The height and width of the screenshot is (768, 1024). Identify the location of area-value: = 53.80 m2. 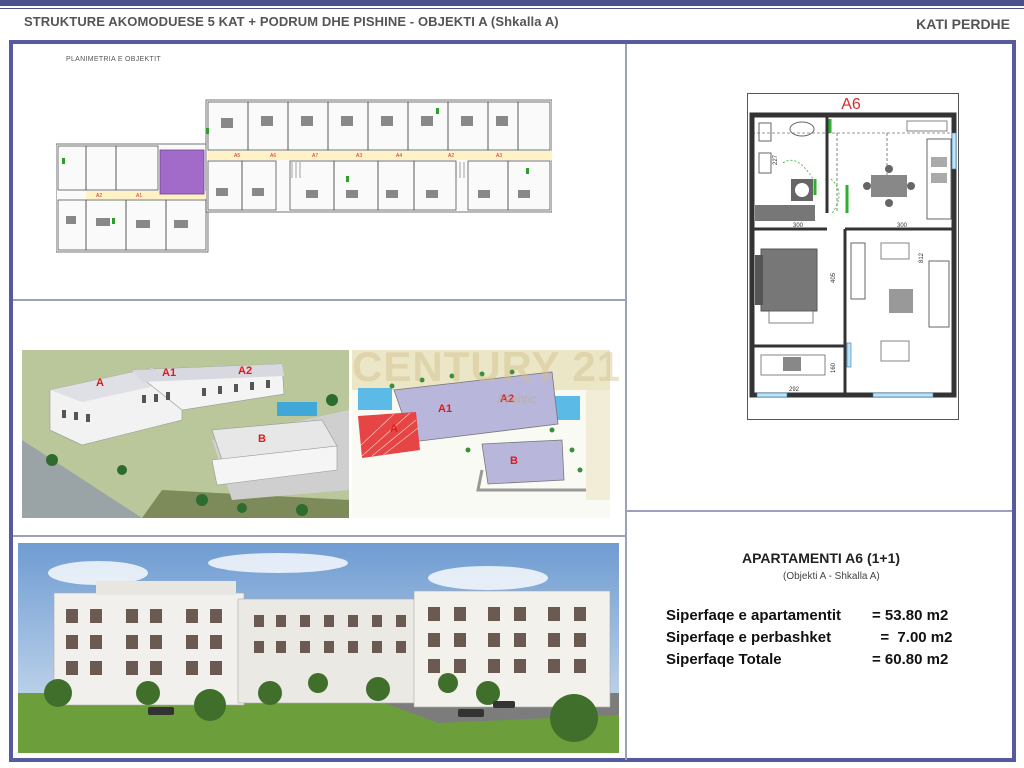
(910, 615).